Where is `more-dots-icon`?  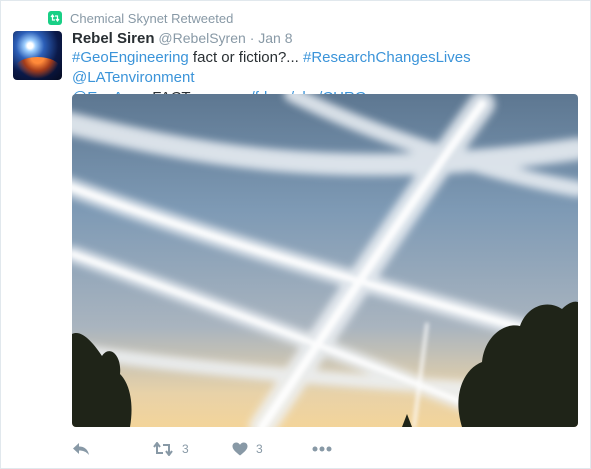 more-dots-icon is located at coordinates (322, 449).